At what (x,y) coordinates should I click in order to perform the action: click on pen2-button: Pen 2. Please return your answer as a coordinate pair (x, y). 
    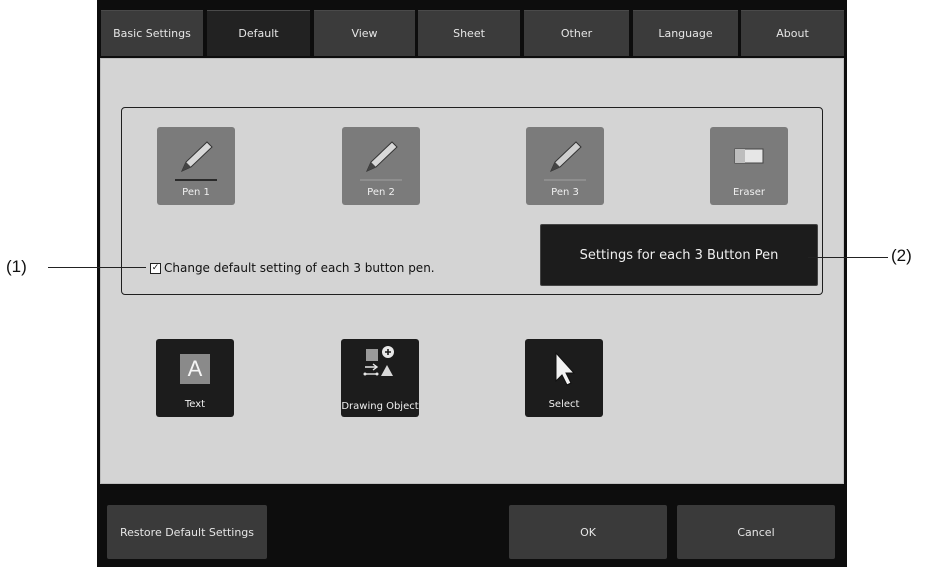
    Looking at the image, I should click on (381, 166).